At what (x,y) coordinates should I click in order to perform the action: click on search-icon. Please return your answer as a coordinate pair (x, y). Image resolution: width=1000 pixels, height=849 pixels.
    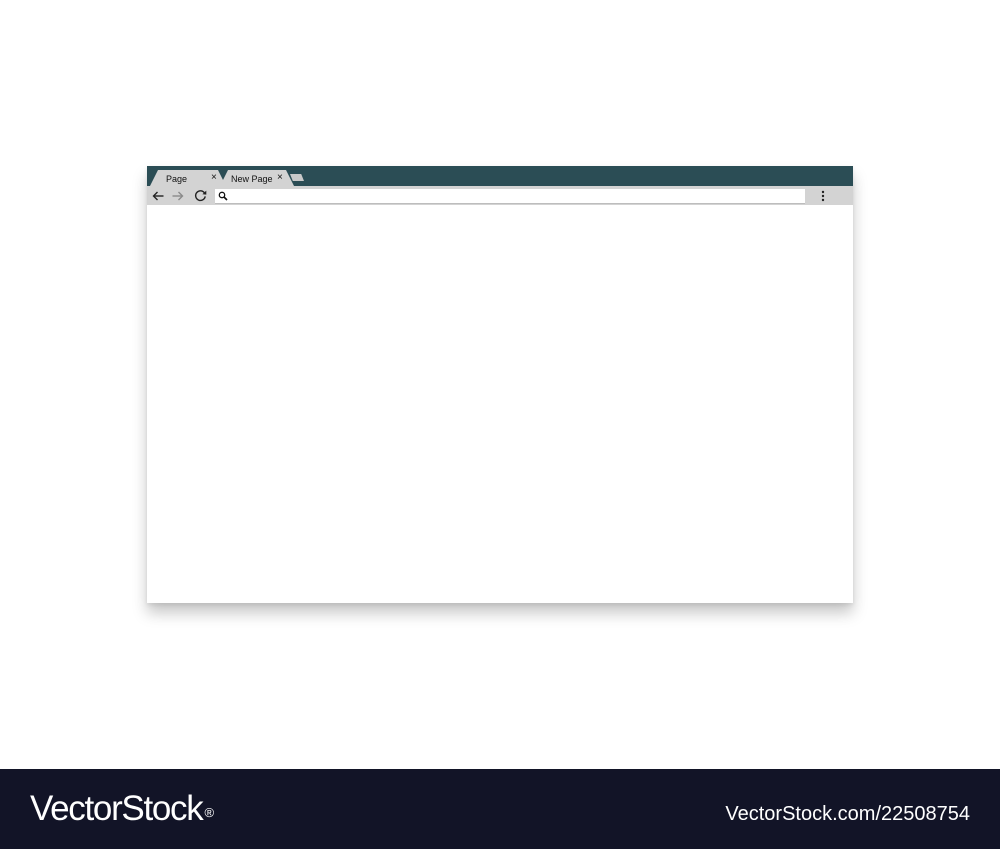
    Looking at the image, I should click on (223, 196).